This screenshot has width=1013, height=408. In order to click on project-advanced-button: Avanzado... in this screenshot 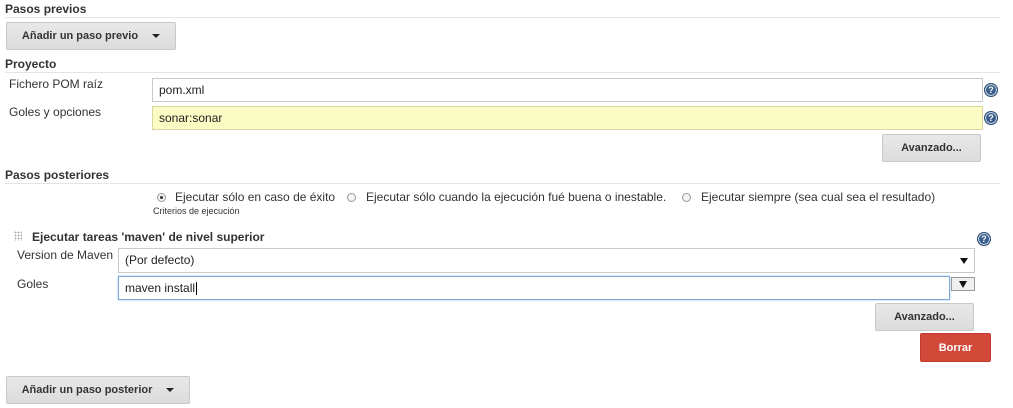, I will do `click(931, 148)`.